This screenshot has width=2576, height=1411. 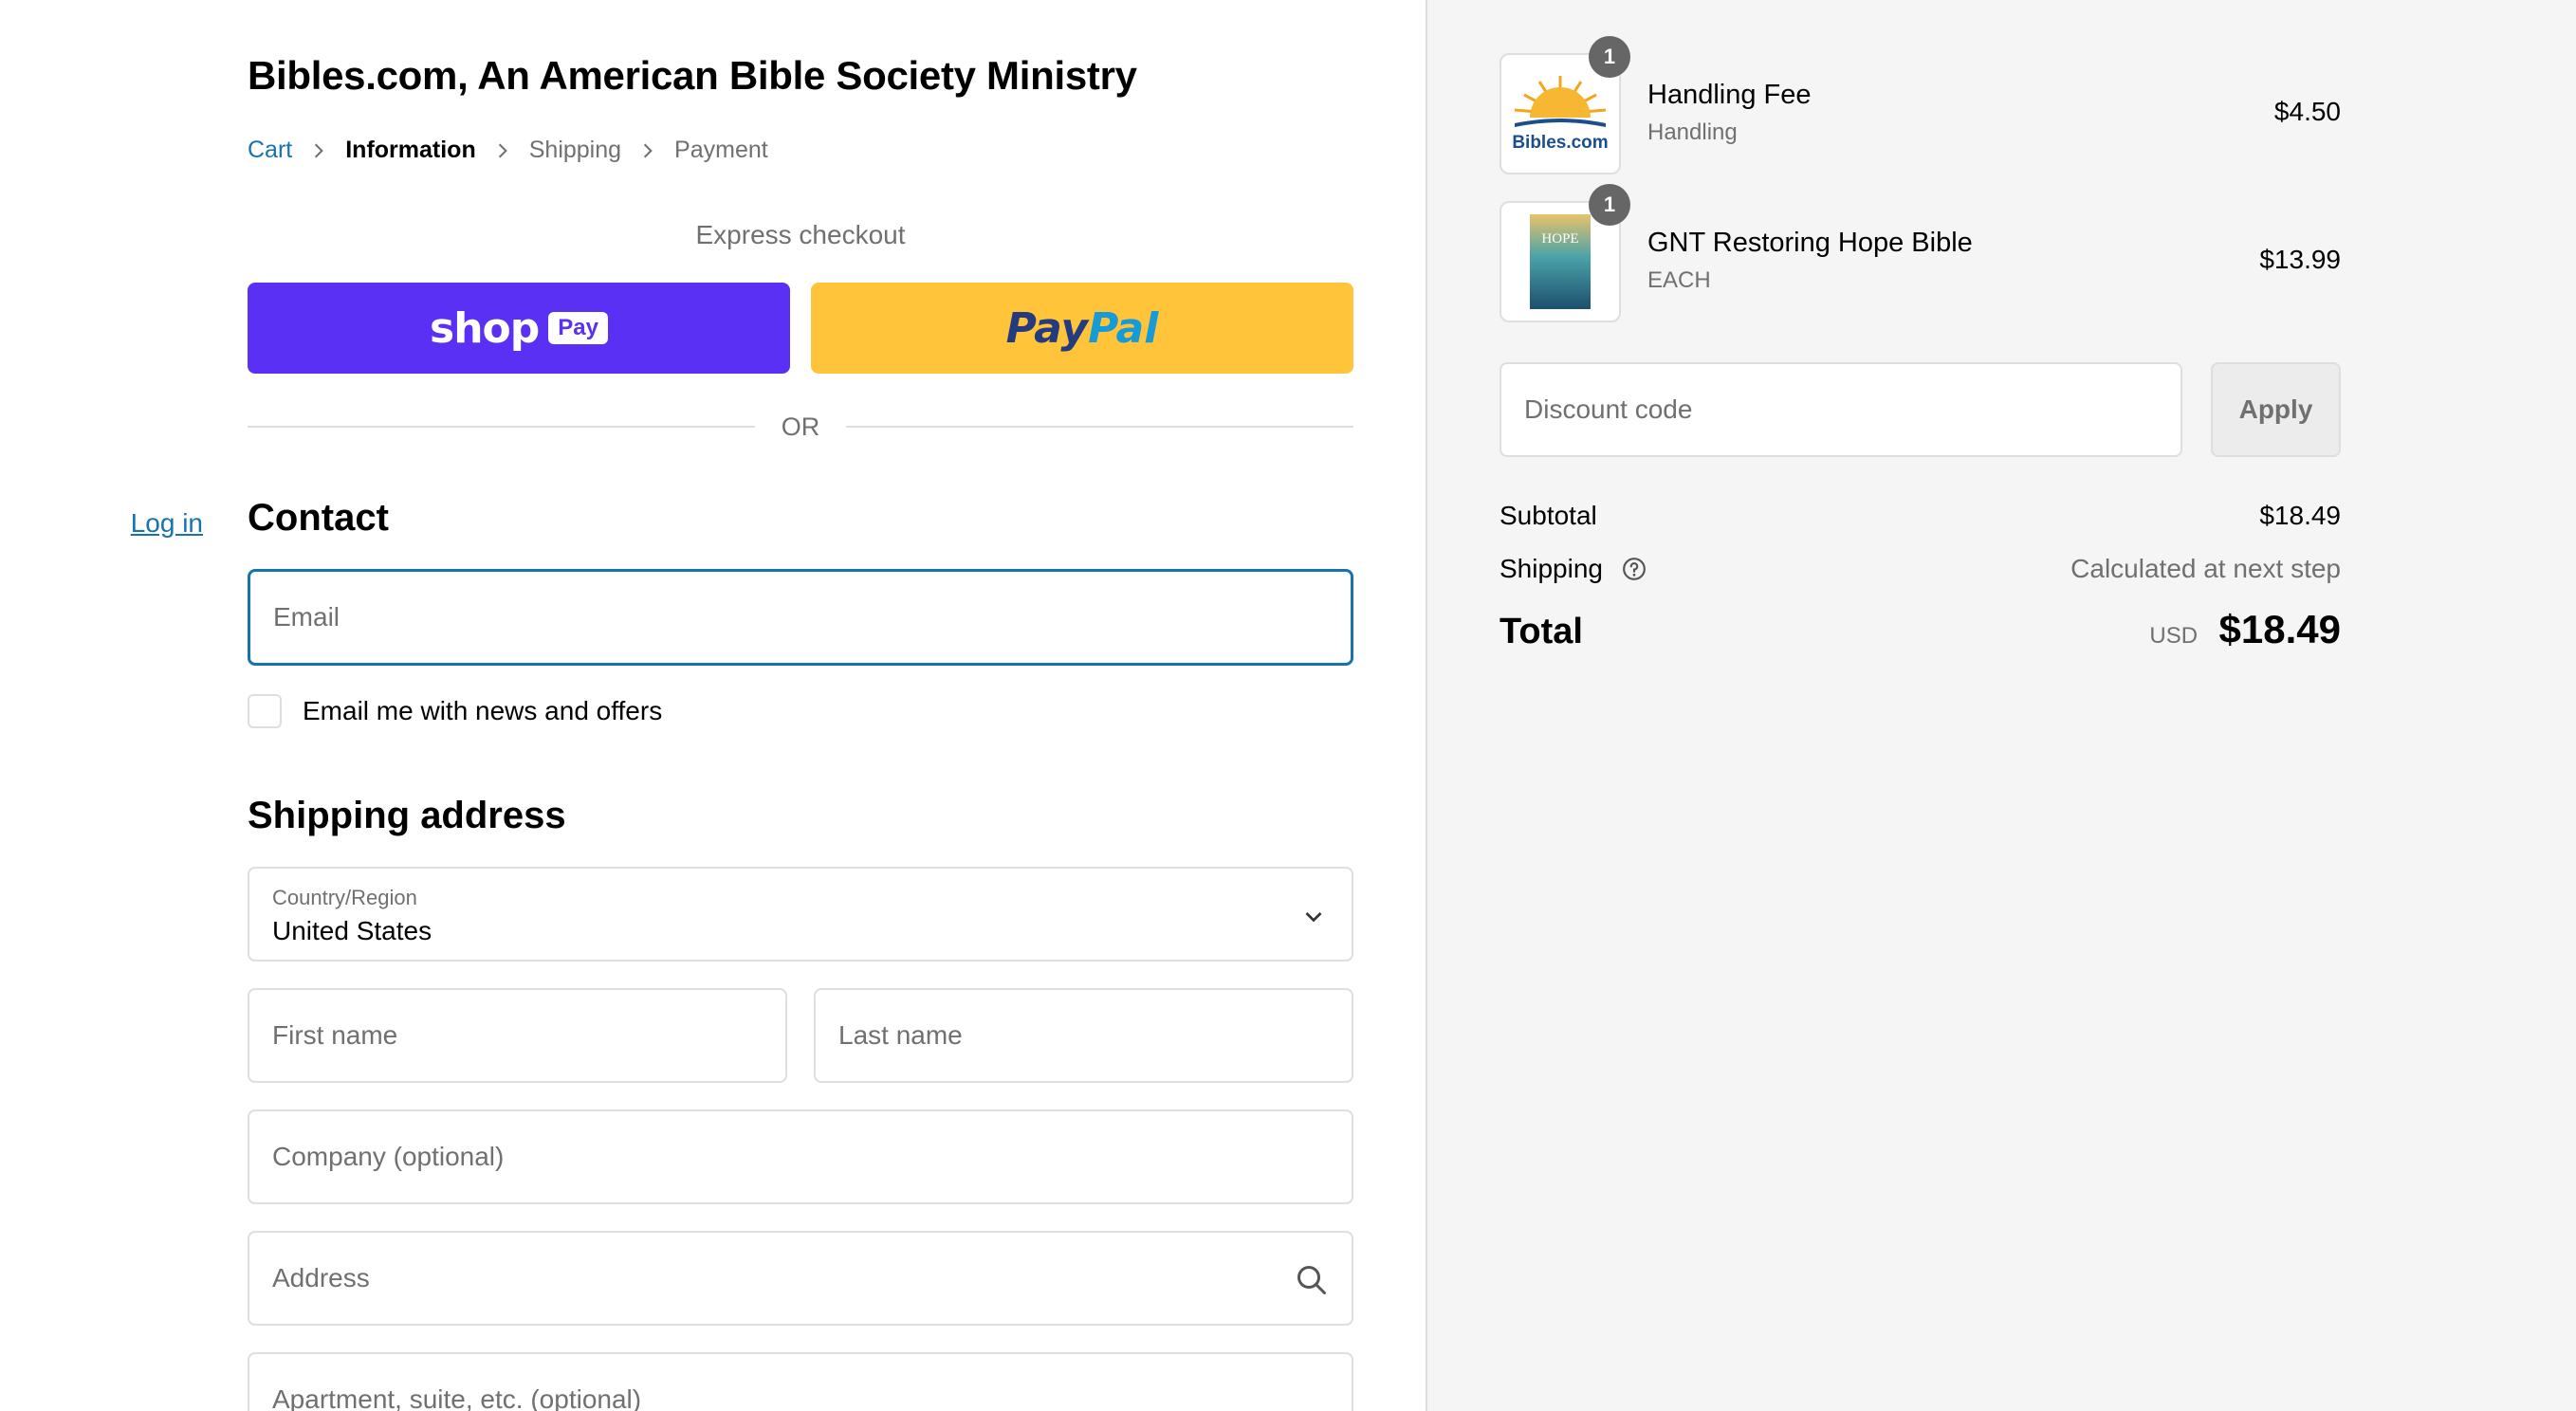 I want to click on or-divider: OR, so click(x=800, y=427).